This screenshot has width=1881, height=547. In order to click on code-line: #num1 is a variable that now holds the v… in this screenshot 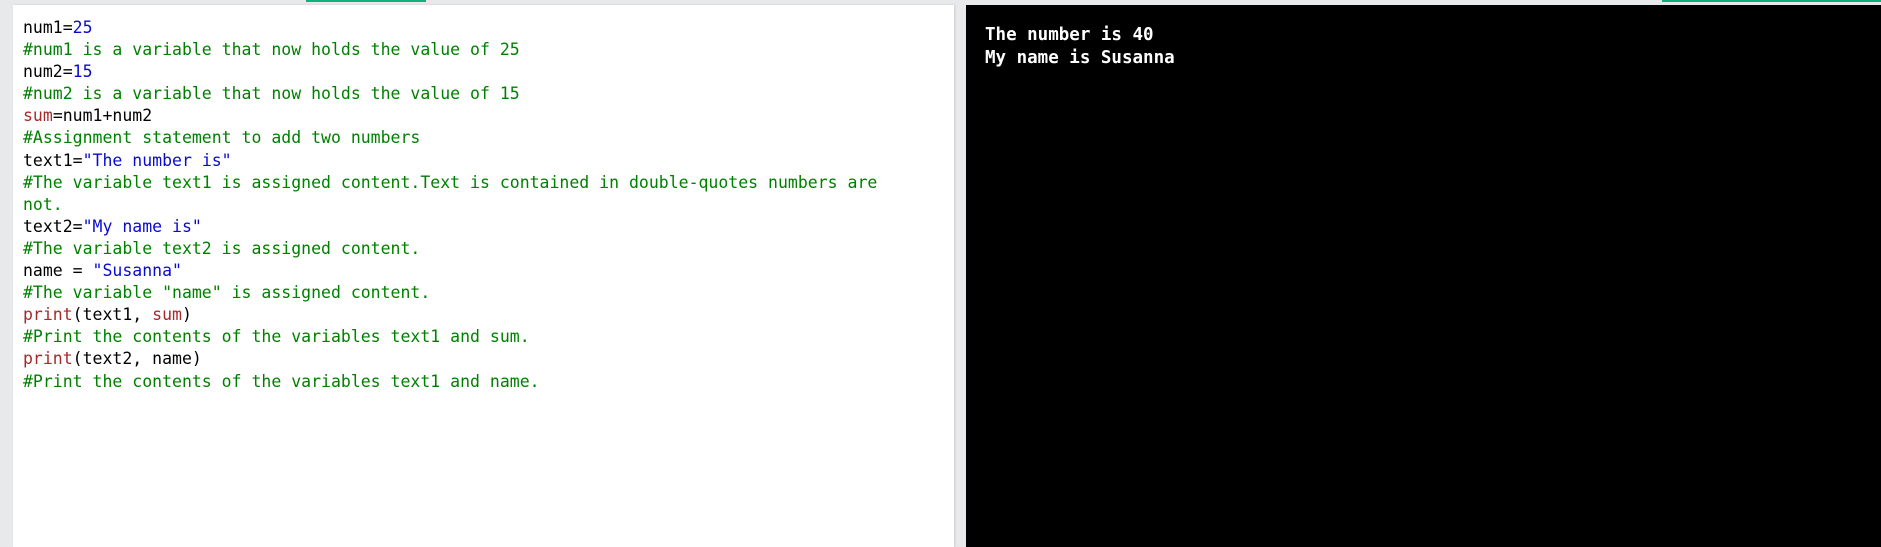, I will do `click(450, 50)`.